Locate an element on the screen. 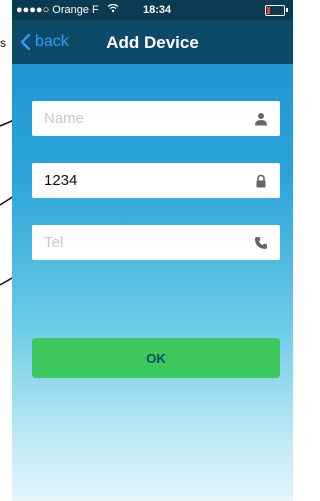  tel-field is located at coordinates (156, 242).